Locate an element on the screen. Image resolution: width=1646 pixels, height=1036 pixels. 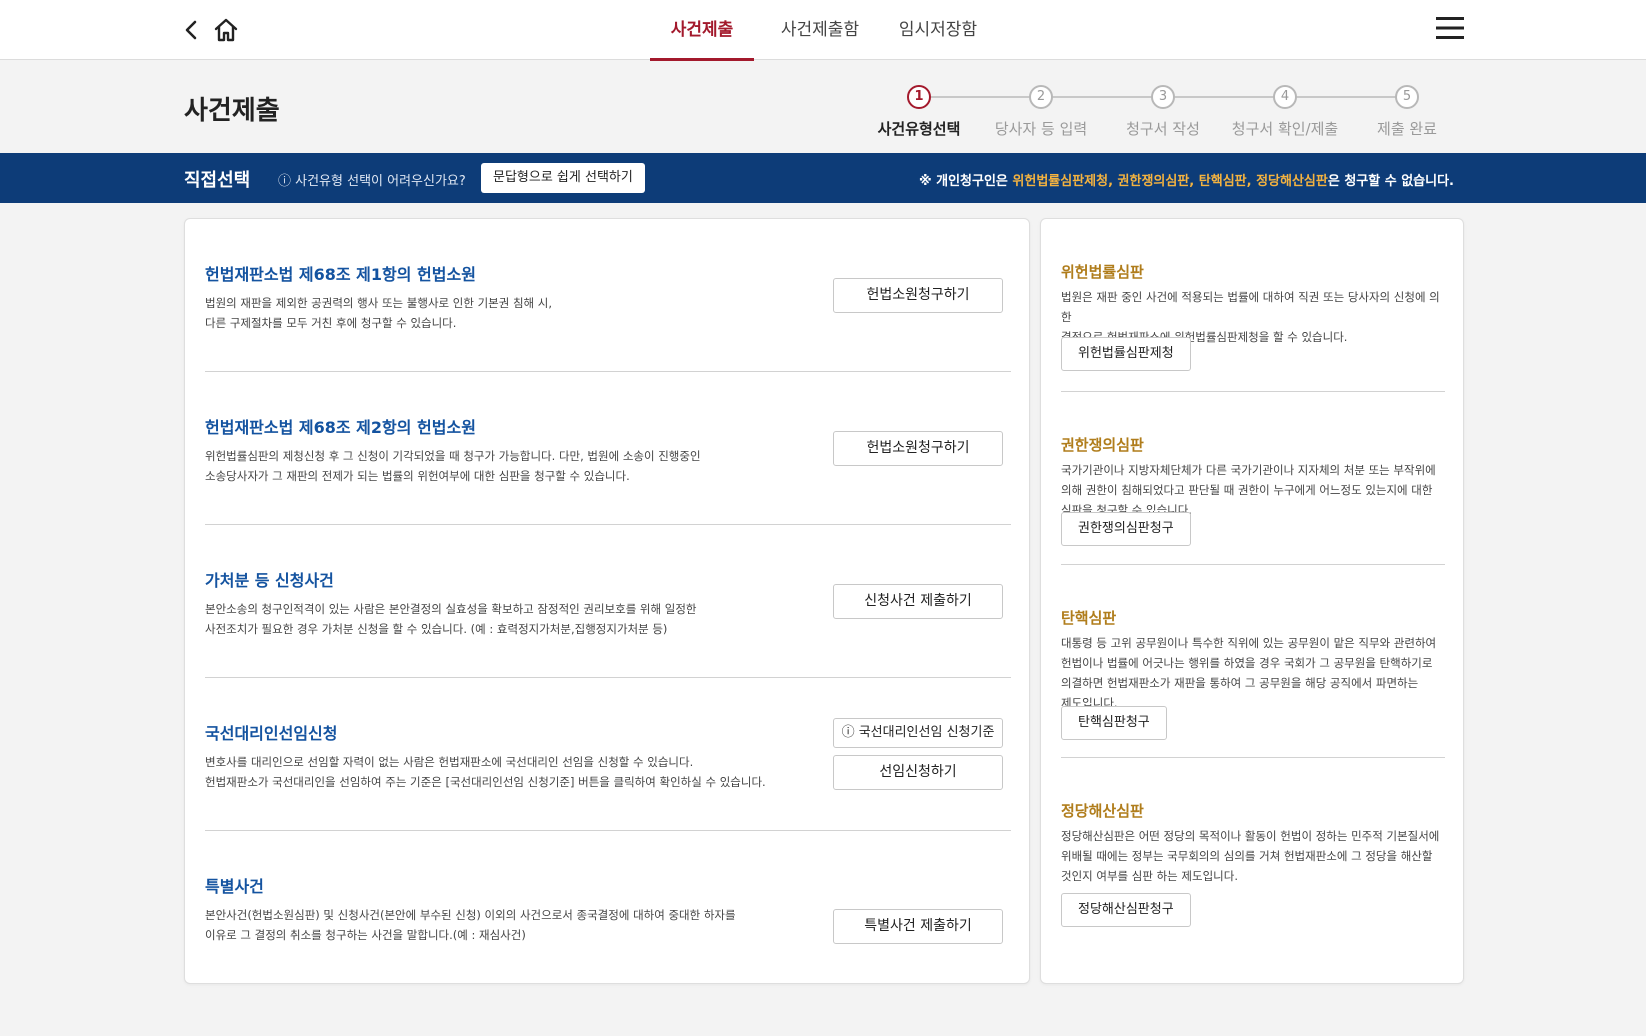
party-dissolution-button: 정당해산심판청구 is located at coordinates (1126, 910).